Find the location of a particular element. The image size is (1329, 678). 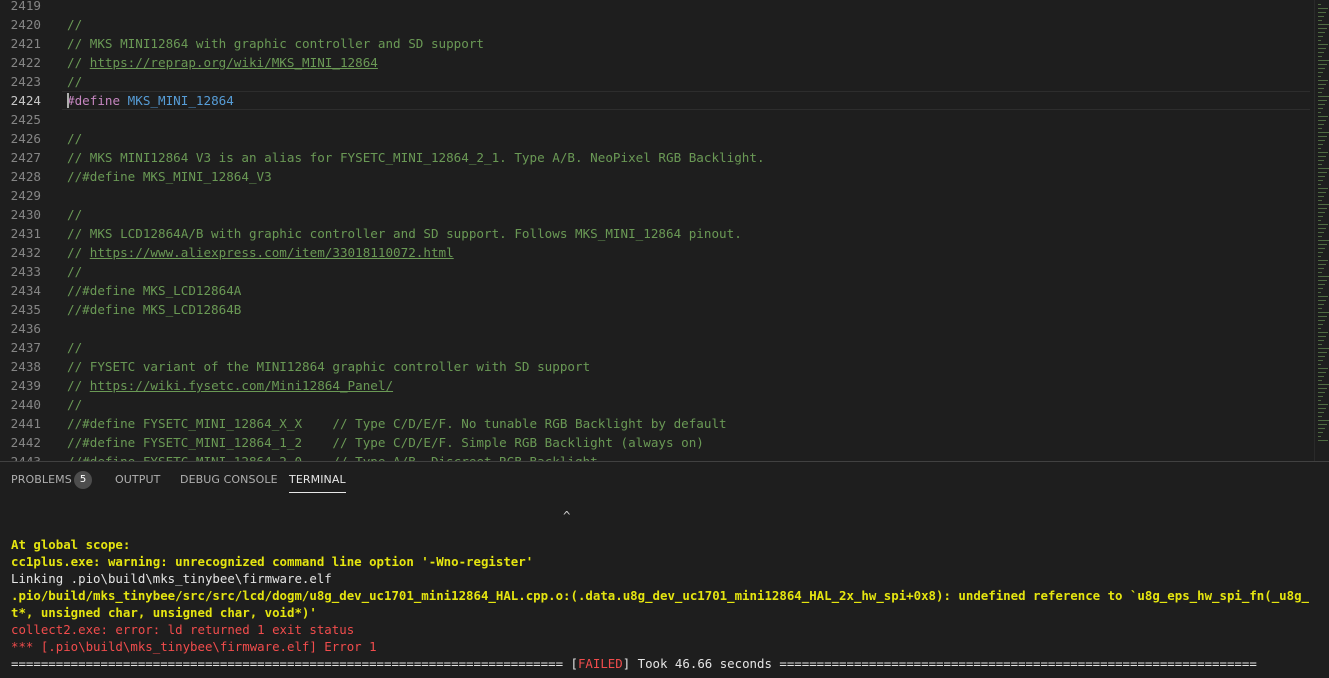

line-number: 2420 is located at coordinates (25, 24).